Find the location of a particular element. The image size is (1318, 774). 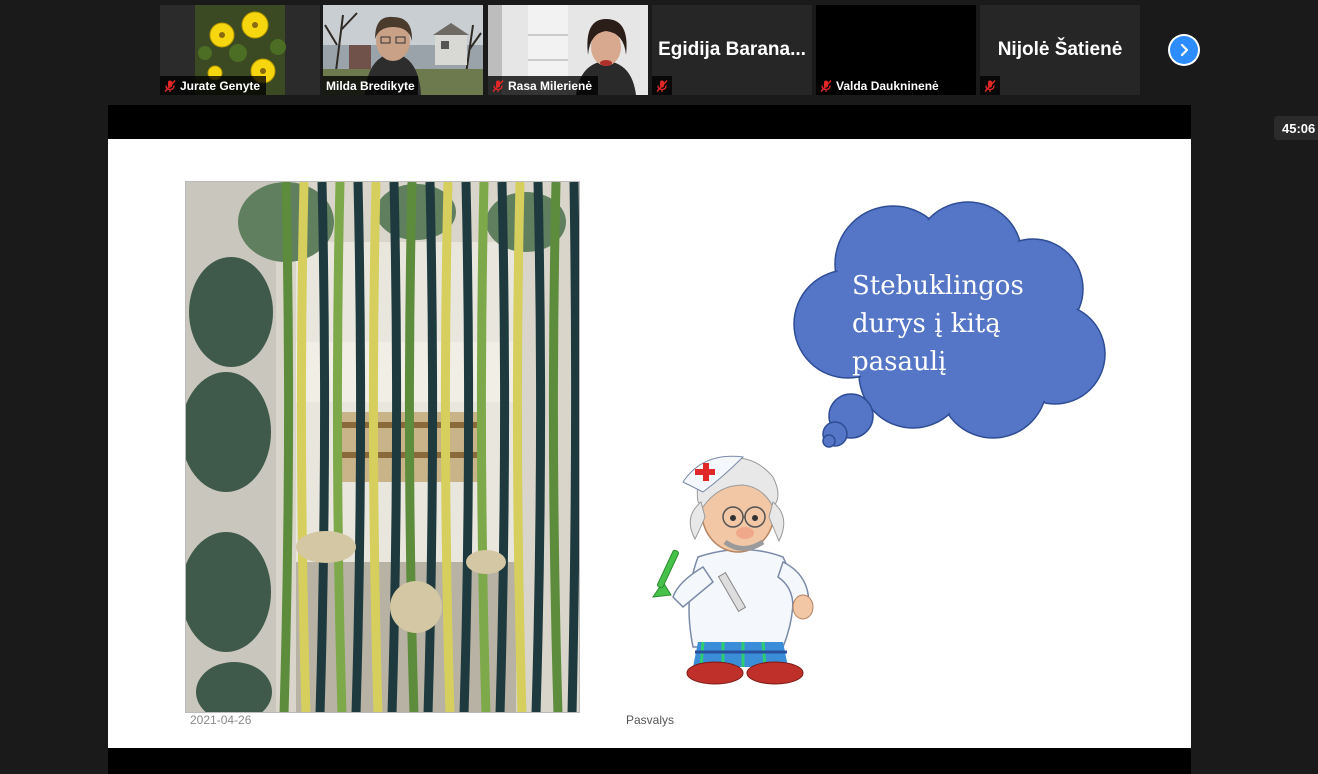

participant-name: Rasa Milerienė is located at coordinates (550, 85).